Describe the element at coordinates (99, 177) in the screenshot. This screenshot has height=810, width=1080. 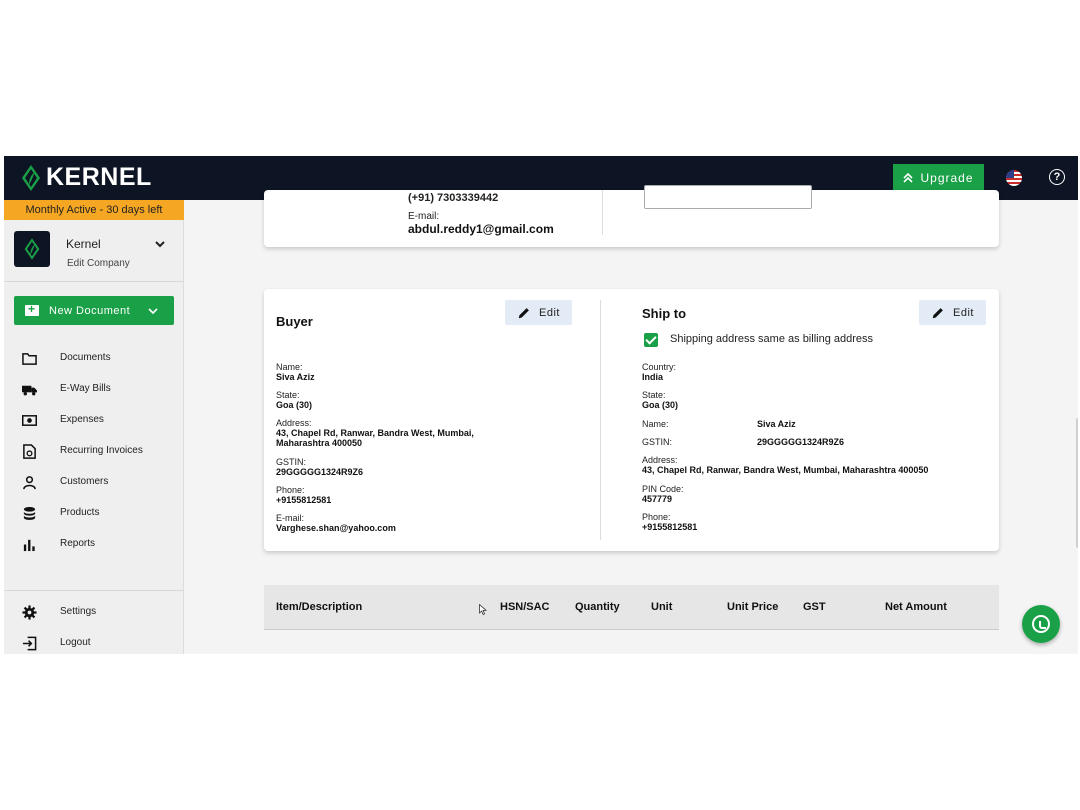
I see `logo-text: KERNEL` at that location.